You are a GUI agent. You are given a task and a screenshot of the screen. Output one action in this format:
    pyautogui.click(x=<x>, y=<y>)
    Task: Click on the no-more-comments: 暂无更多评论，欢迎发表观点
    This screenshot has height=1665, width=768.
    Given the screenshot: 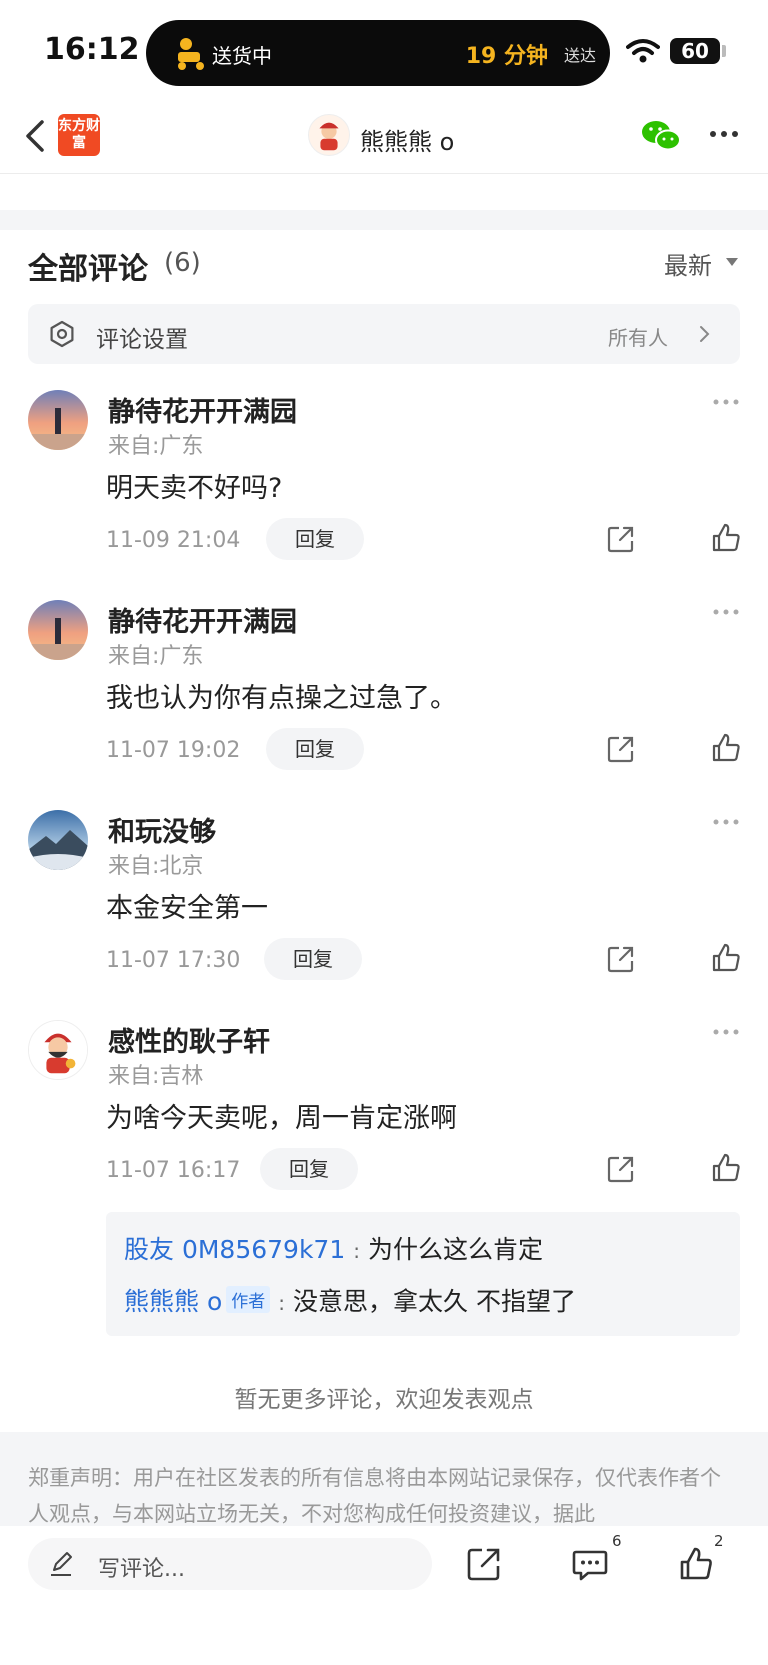 What is the action you would take?
    pyautogui.click(x=384, y=1400)
    